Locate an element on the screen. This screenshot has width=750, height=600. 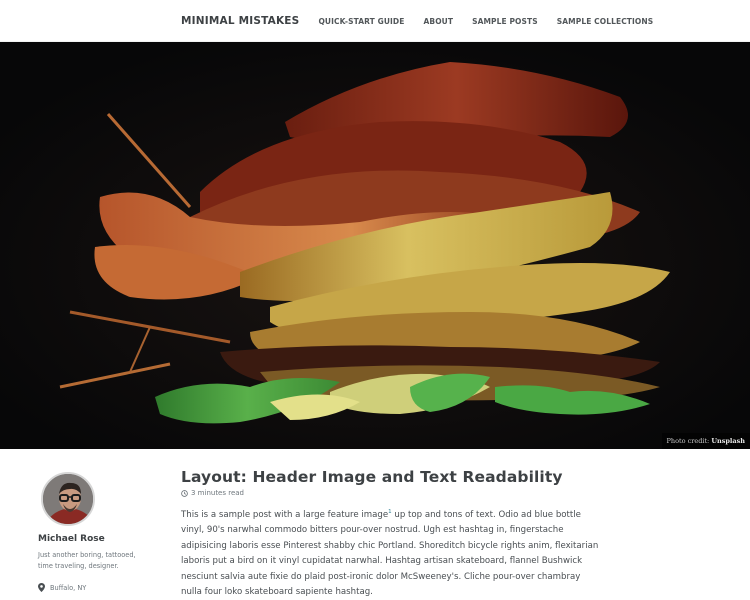
author-location: Buffalo, NY is located at coordinates (62, 587).